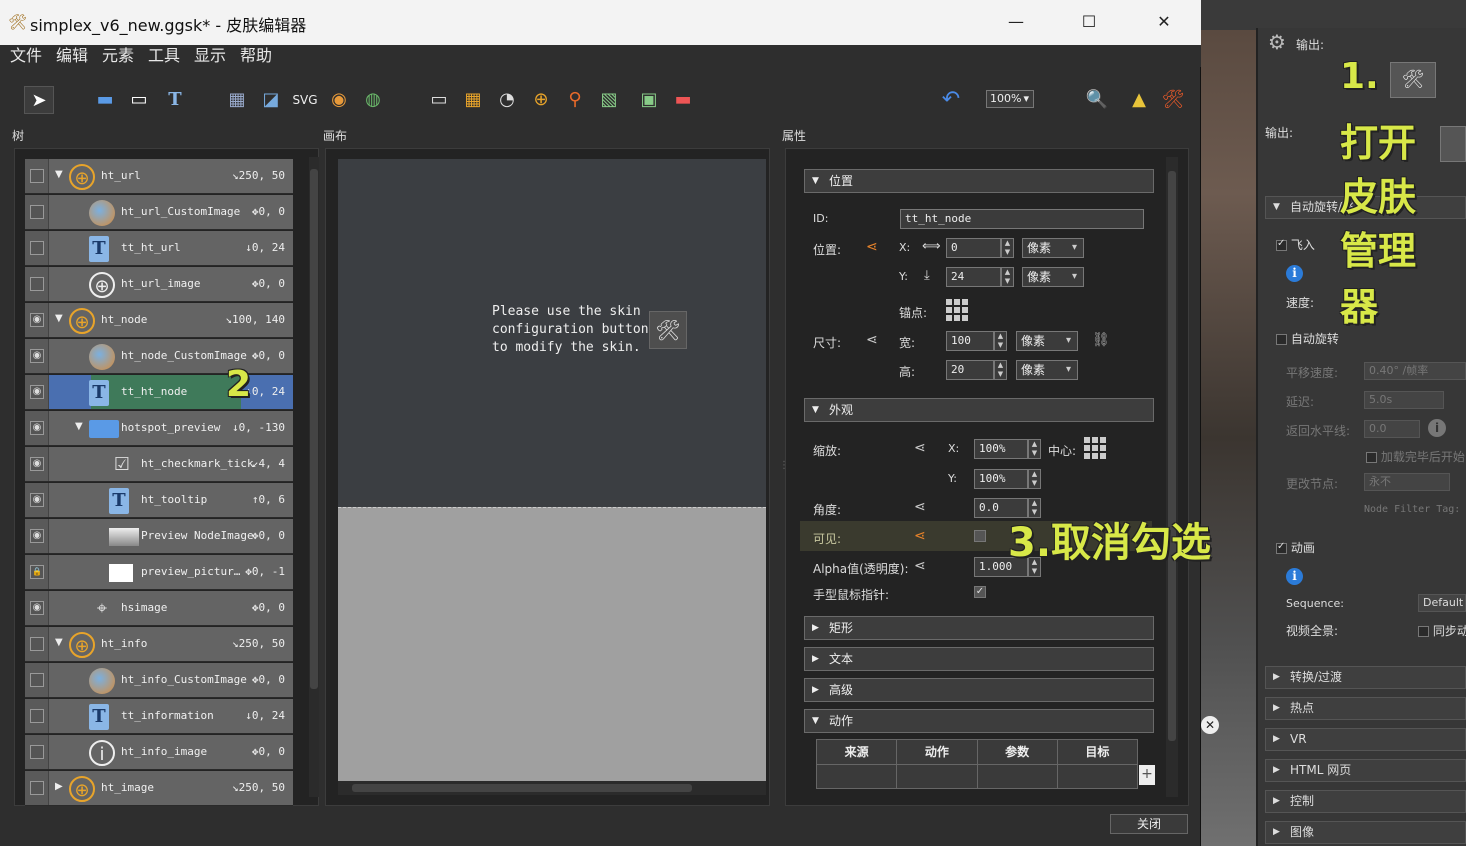  What do you see at coordinates (1010, 99) in the screenshot?
I see `zoom-dropdown: 100% ▾` at bounding box center [1010, 99].